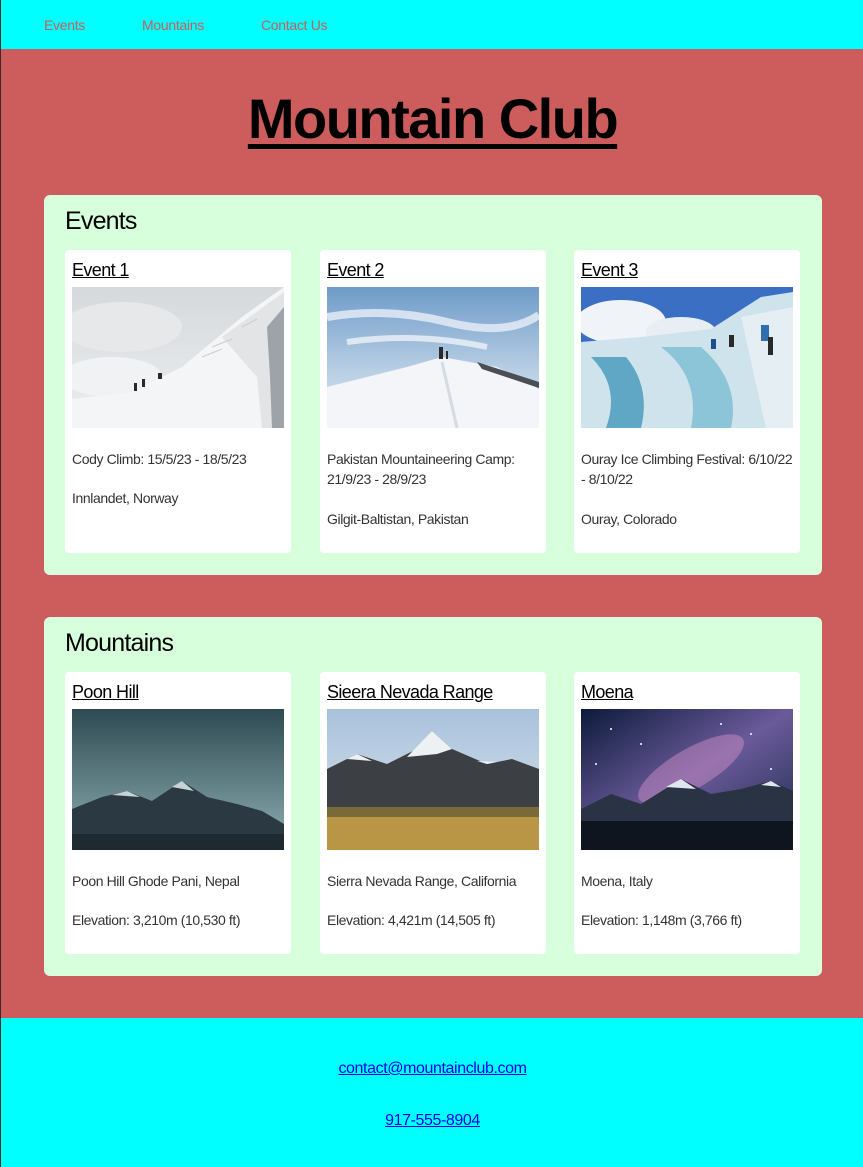 This screenshot has width=863, height=1167. I want to click on mountain-title: Moena, so click(607, 692).